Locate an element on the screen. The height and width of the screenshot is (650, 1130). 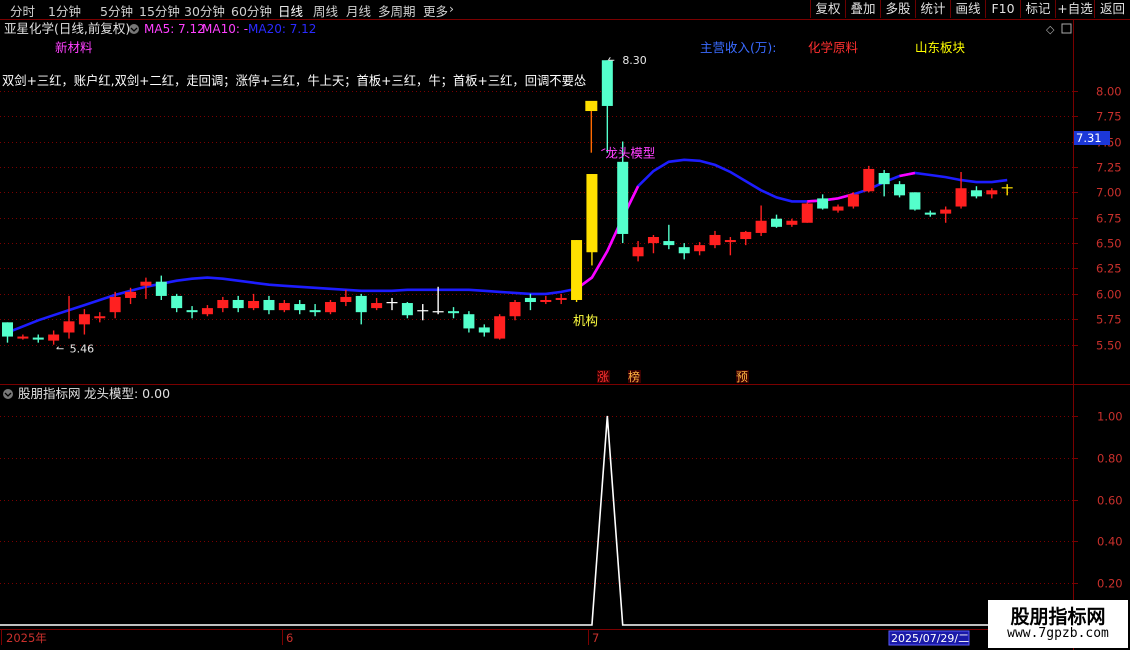
site-watermark: 股朋指标网 www.7gpzb.com is located at coordinates (1058, 624).